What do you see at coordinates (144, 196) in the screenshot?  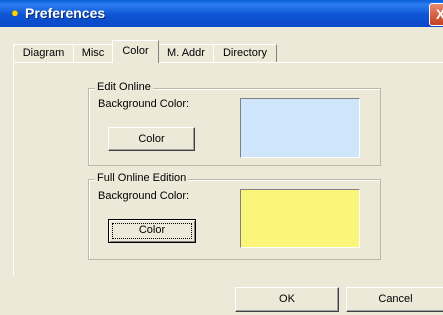 I see `full-online-bg-label: Background Color:` at bounding box center [144, 196].